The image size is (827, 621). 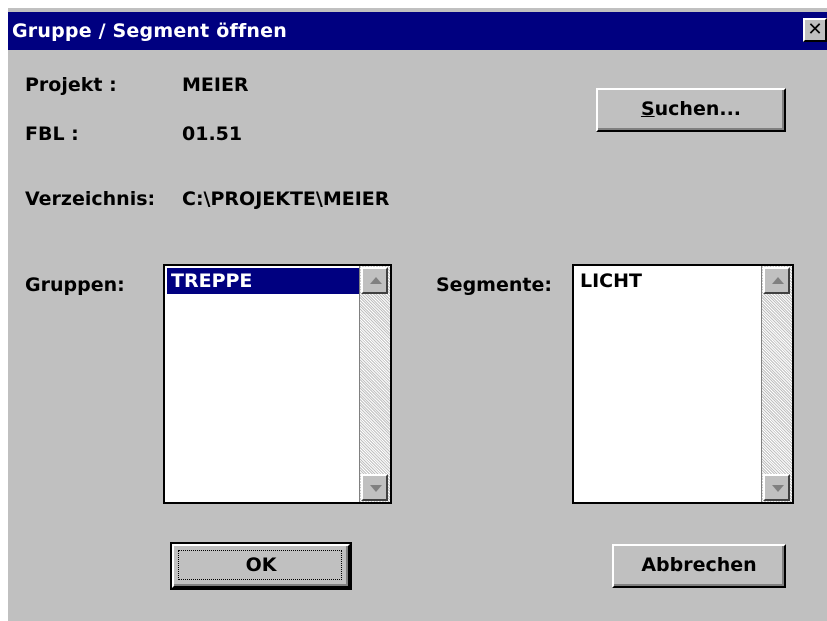 I want to click on projekt-label: Projekt :, so click(x=71, y=85).